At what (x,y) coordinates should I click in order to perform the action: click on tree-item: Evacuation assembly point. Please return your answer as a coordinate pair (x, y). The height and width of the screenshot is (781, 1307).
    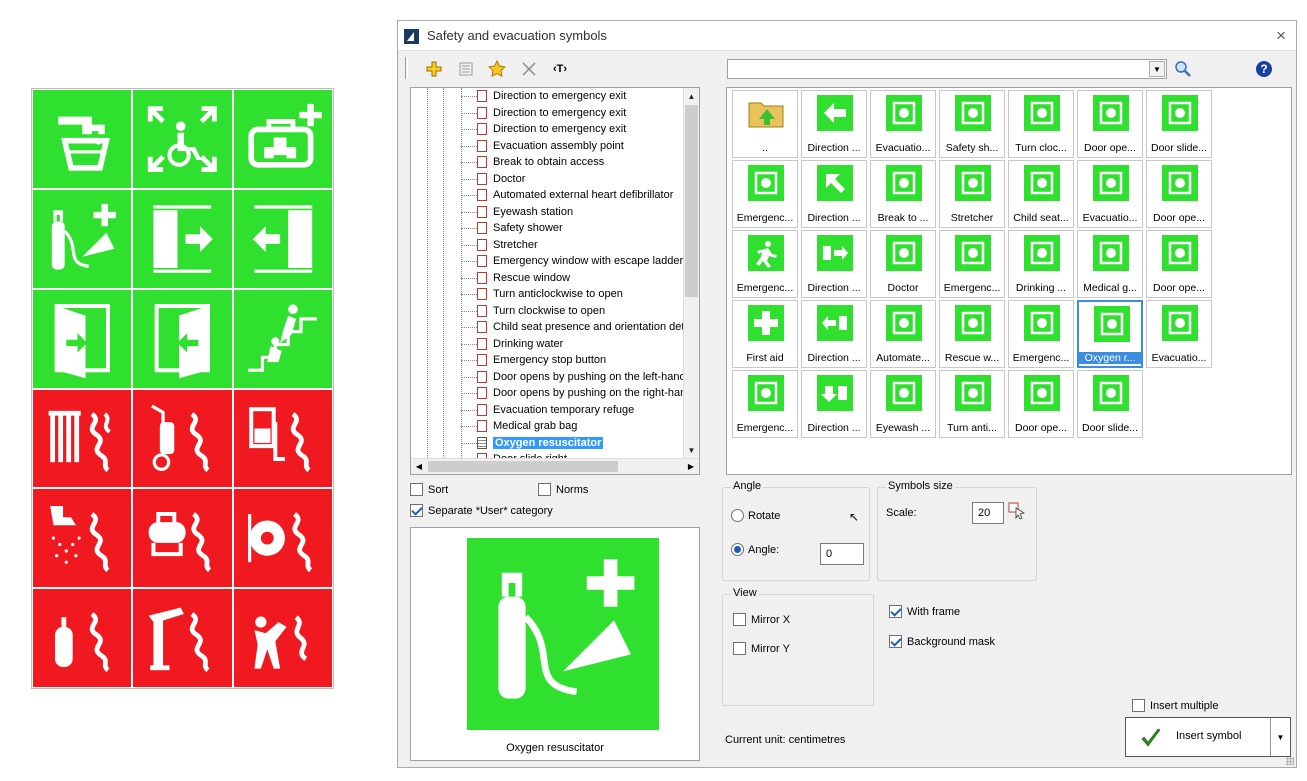
    Looking at the image, I should click on (548, 146).